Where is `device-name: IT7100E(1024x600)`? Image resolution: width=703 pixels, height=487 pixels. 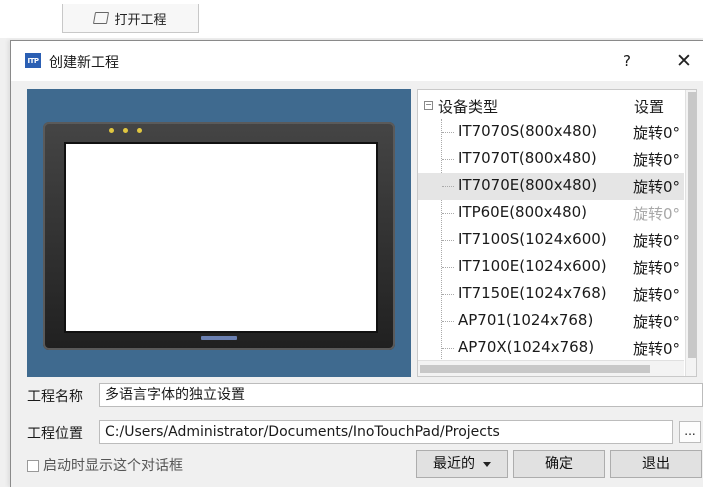 device-name: IT7100E(1024x600) is located at coordinates (532, 266).